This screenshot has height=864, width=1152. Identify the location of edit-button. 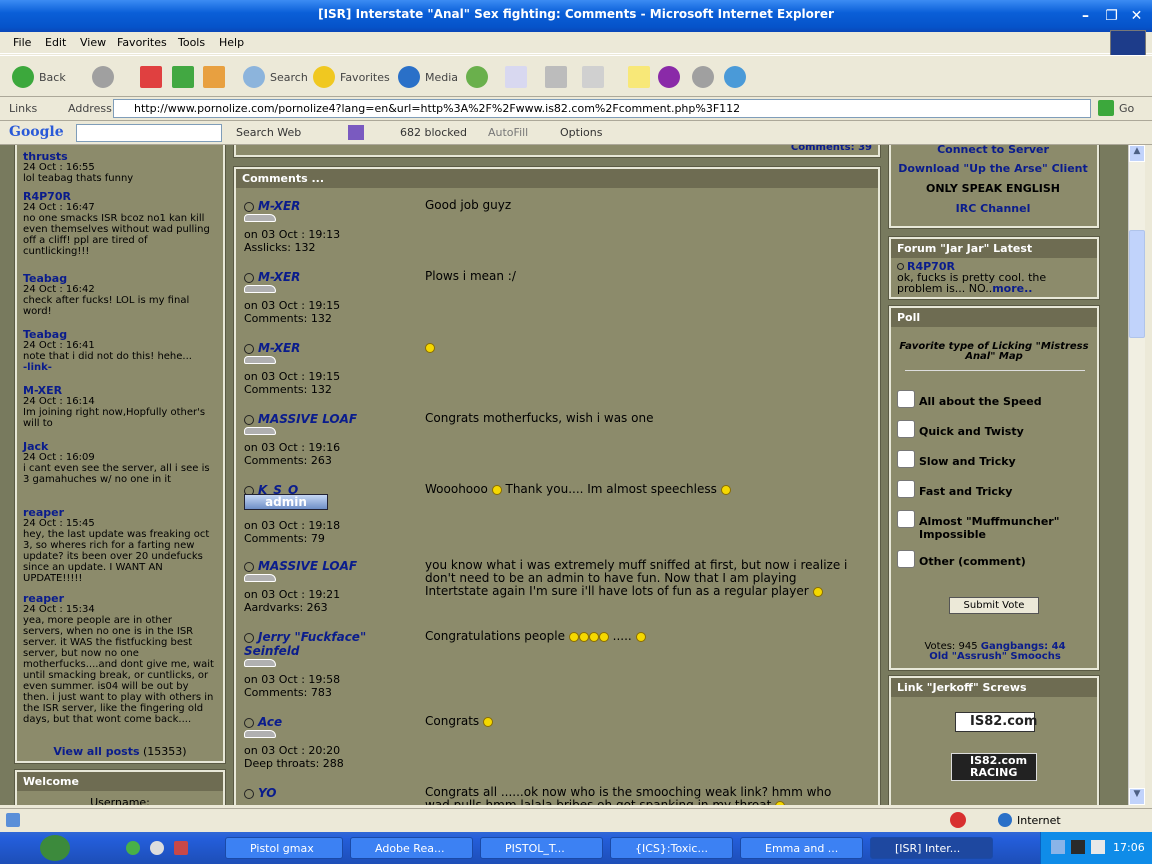
(595, 77).